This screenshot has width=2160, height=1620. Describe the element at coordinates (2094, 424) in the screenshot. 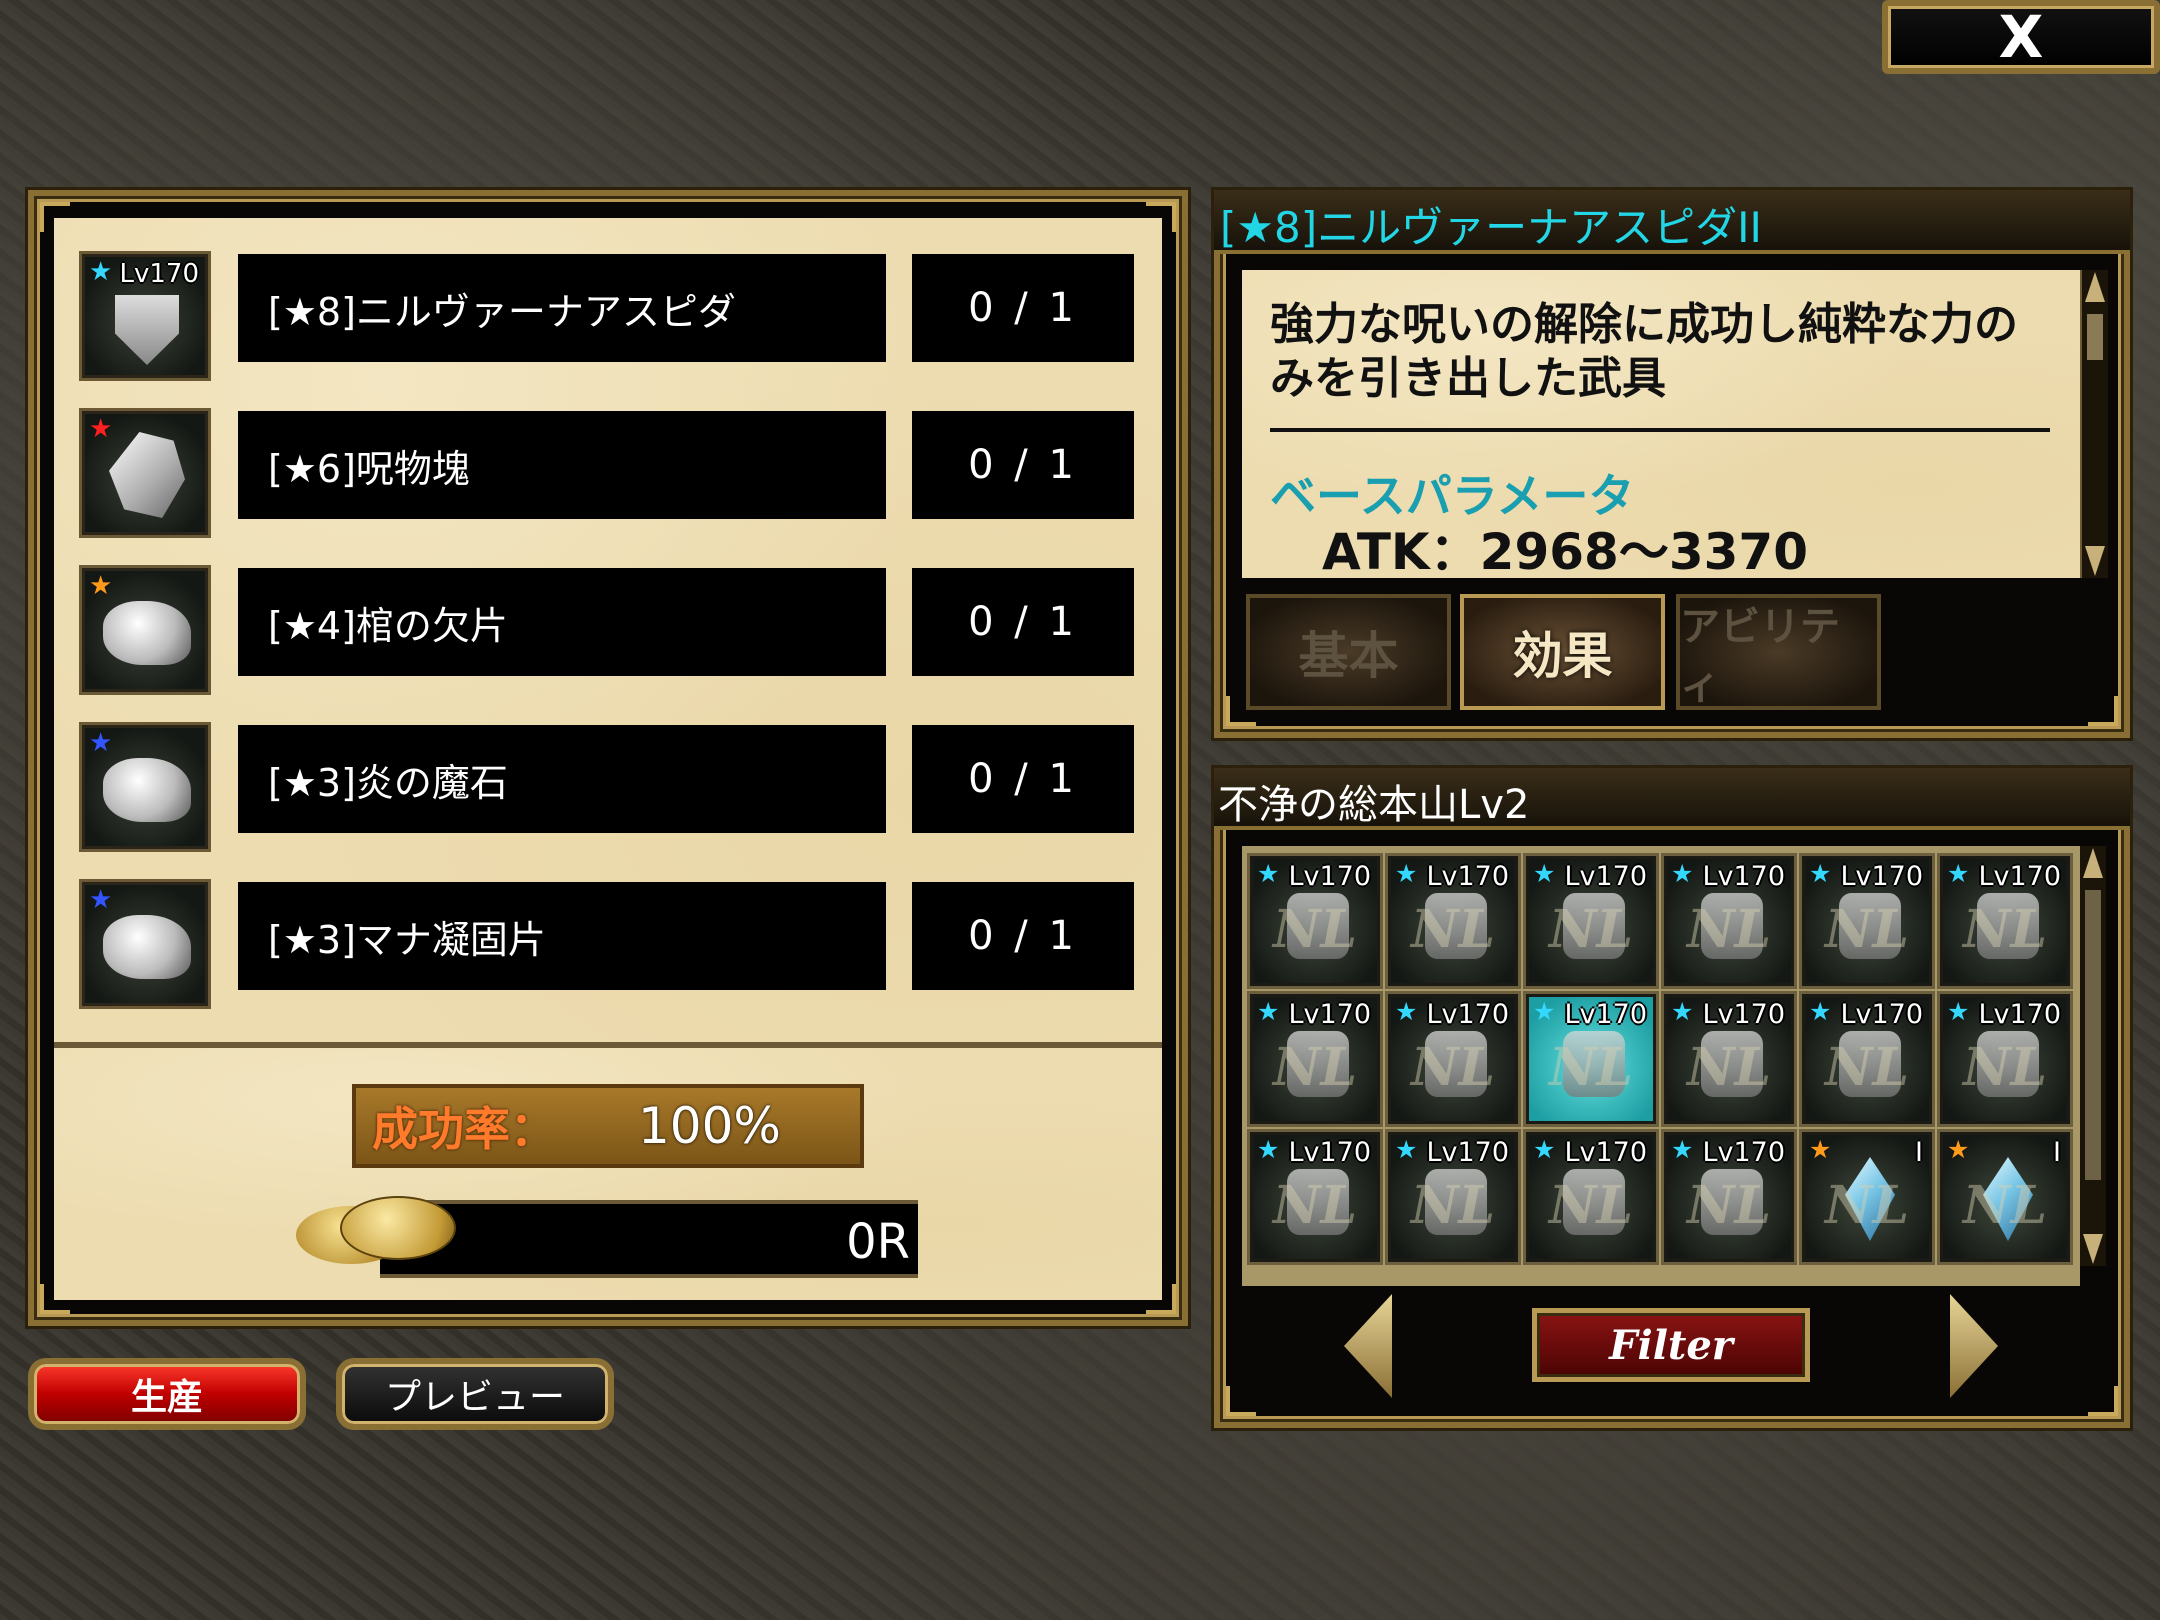

I see `description-scrollbar` at that location.